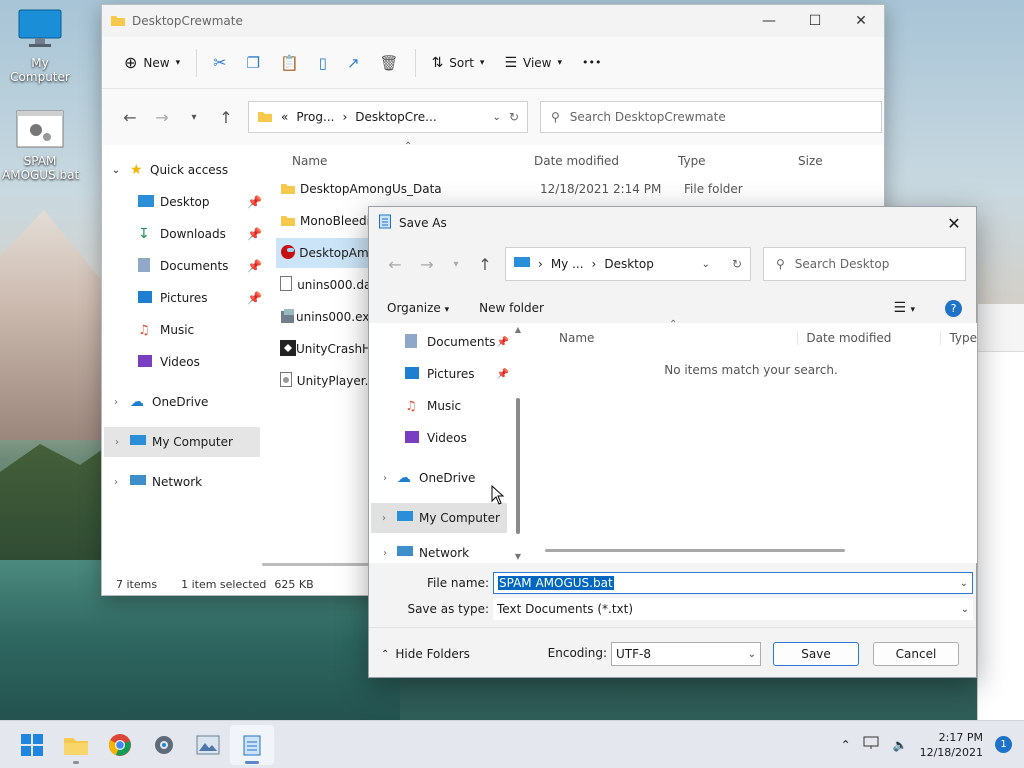 Image resolution: width=1024 pixels, height=768 pixels. Describe the element at coordinates (951, 745) in the screenshot. I see `clock: 2:17 PM 12/18/2021` at that location.